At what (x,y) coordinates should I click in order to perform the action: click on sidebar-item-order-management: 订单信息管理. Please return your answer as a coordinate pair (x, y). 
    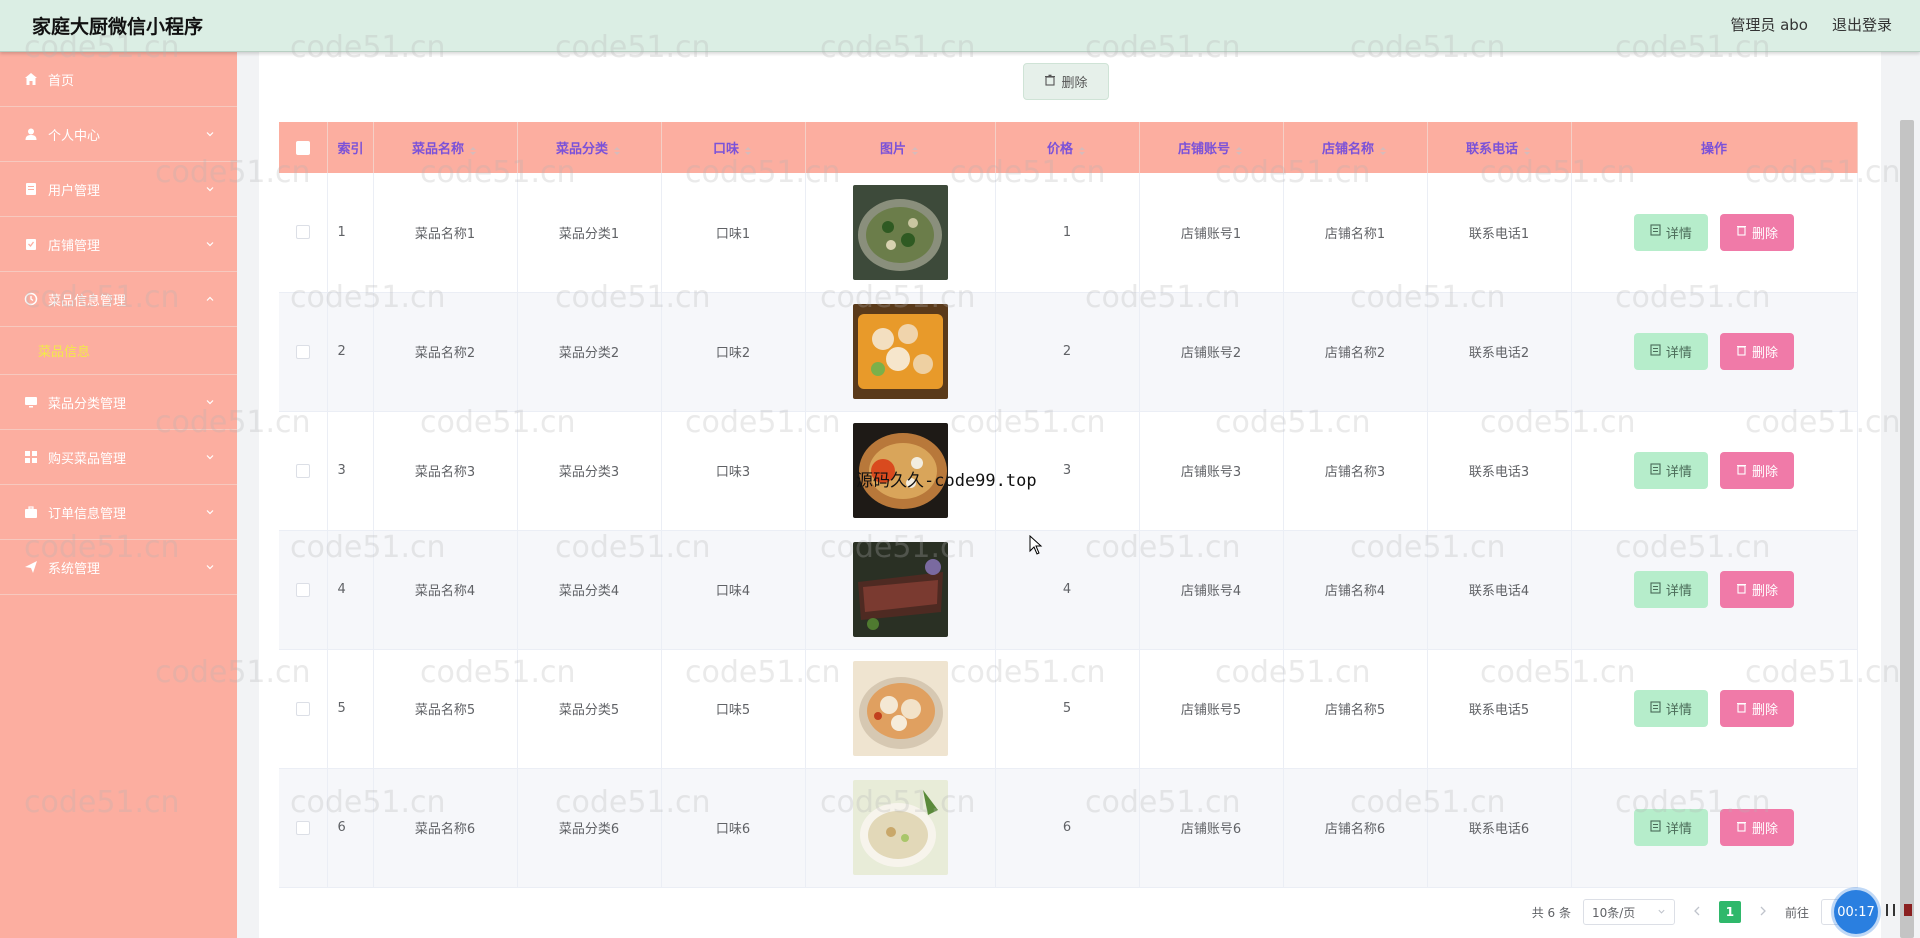
    Looking at the image, I should click on (118, 512).